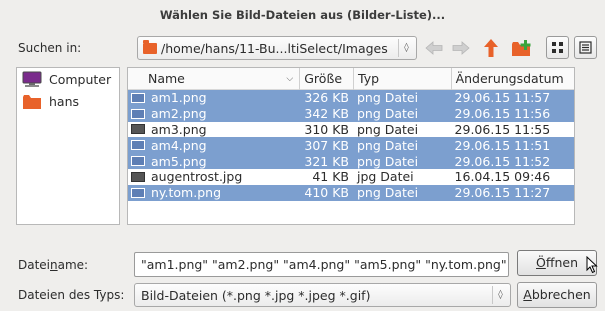 The image size is (605, 311). What do you see at coordinates (213, 129) in the screenshot?
I see `file-name-cell: am3.png` at bounding box center [213, 129].